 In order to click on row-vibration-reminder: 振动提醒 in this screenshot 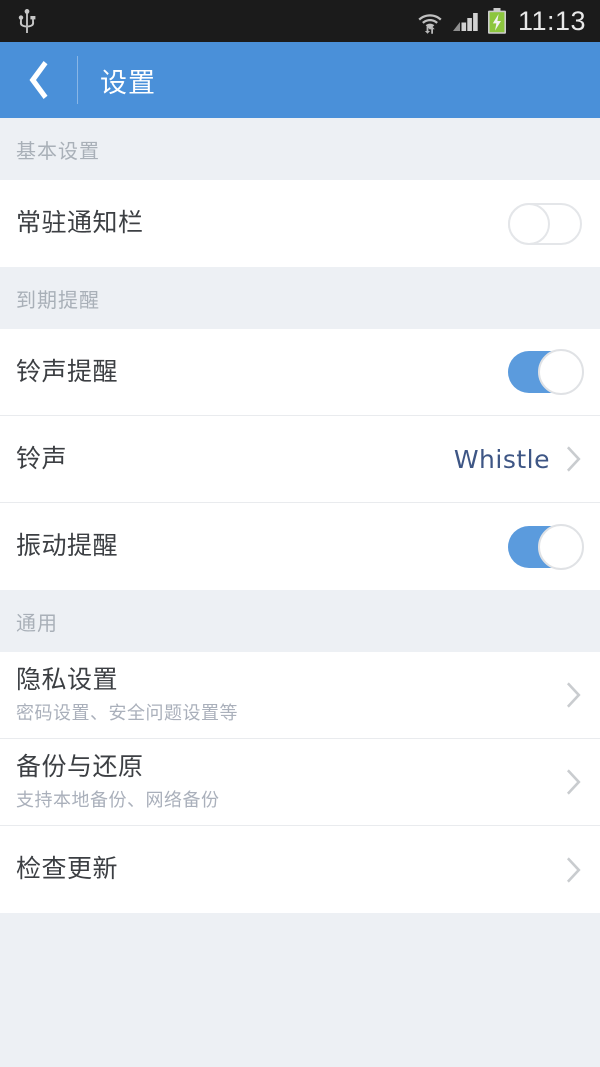, I will do `click(300, 546)`.